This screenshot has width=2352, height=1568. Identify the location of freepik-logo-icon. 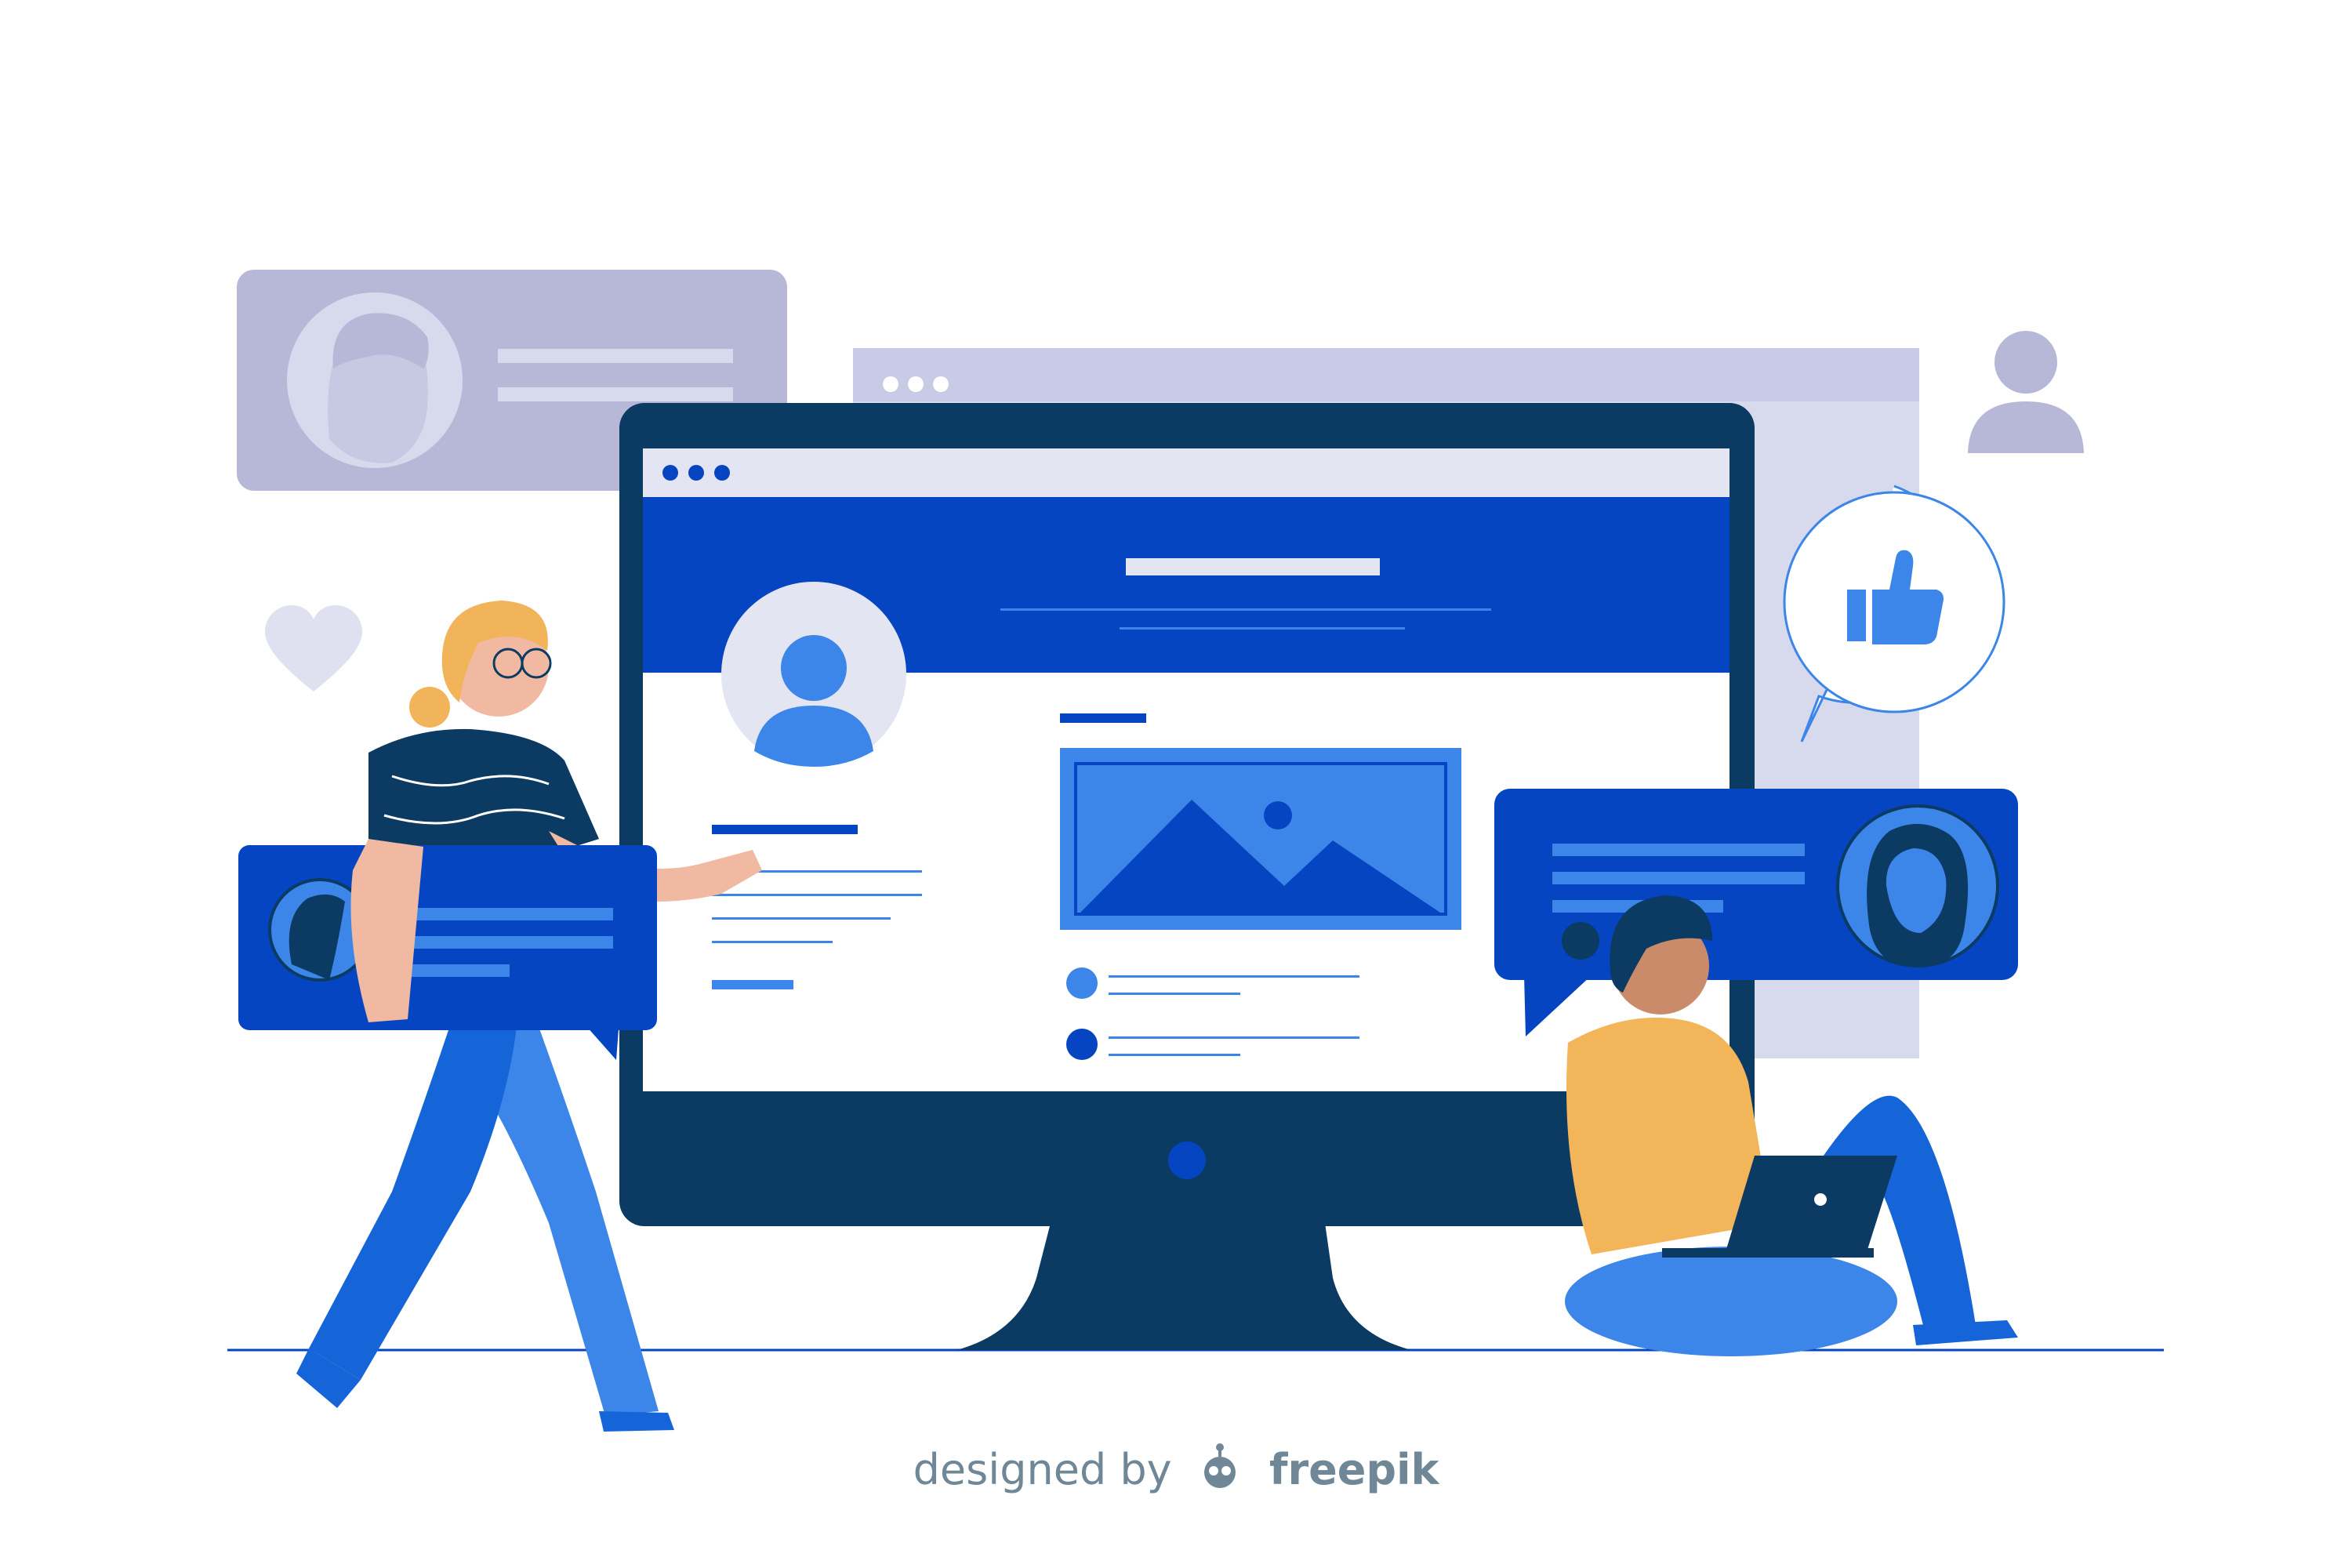
(1220, 1473).